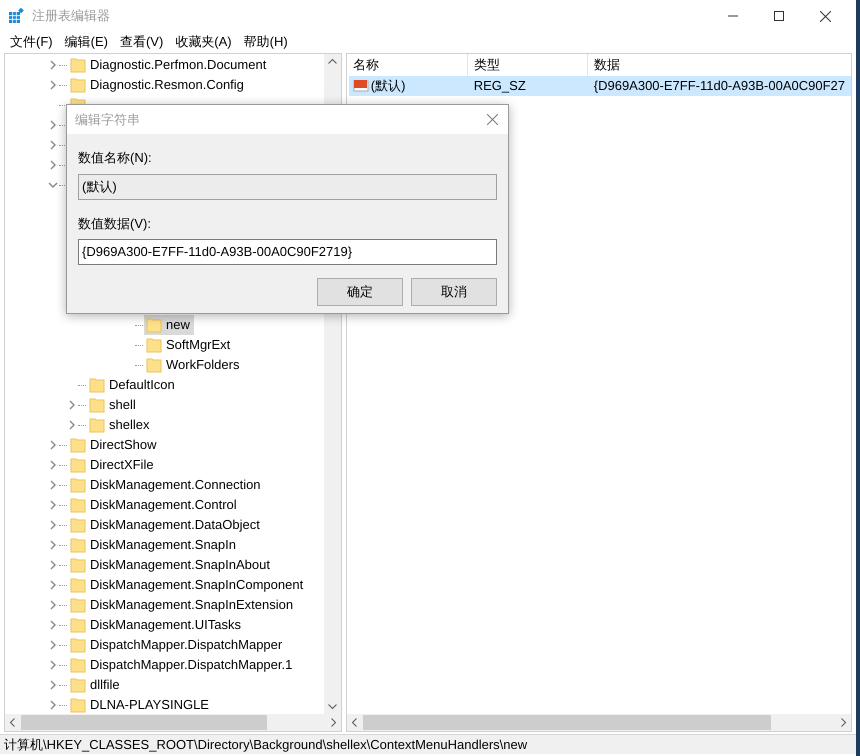  I want to click on scroll-down-icon, so click(332, 707).